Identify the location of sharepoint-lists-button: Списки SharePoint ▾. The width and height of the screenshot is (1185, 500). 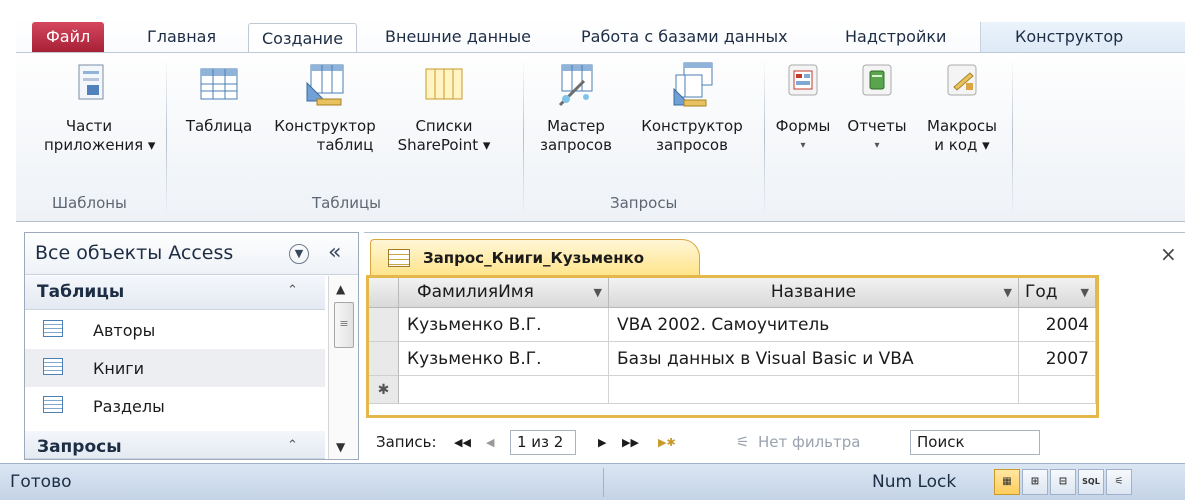
(444, 108).